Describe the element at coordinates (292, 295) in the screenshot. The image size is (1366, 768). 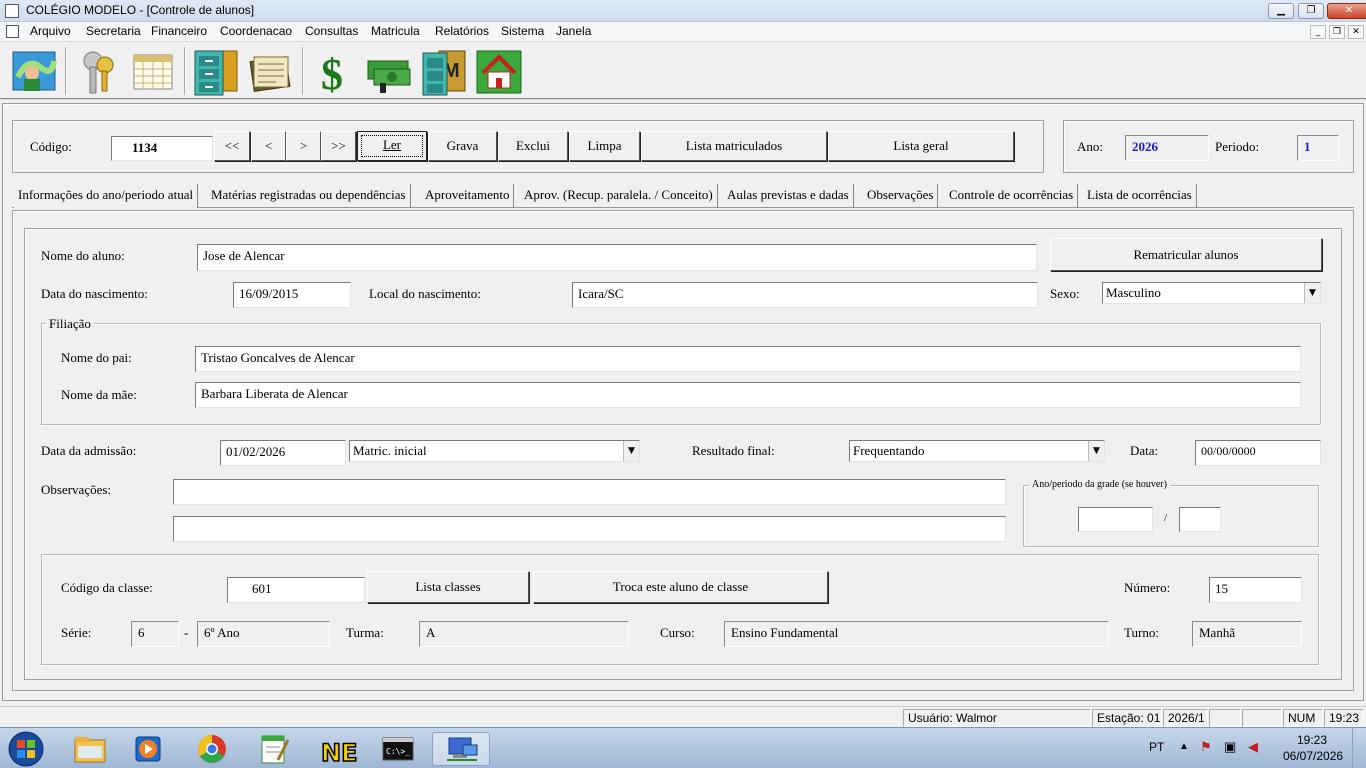
I see `nascimento-input: 16/09/2015` at that location.